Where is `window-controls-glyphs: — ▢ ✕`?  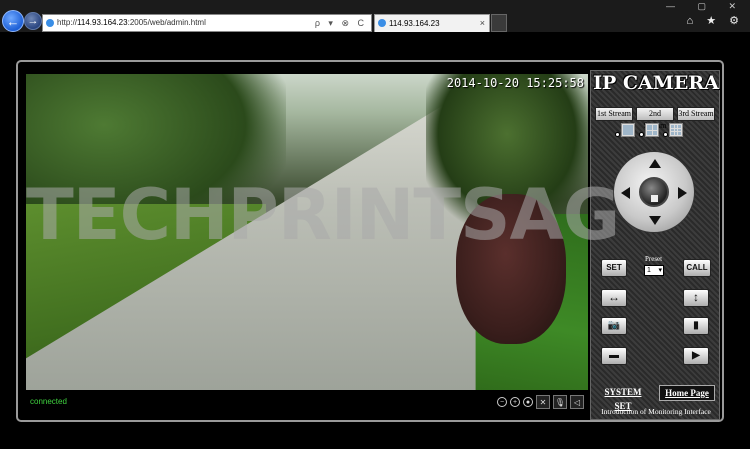
window-controls-glyphs: — ▢ ✕ is located at coordinates (706, 6).